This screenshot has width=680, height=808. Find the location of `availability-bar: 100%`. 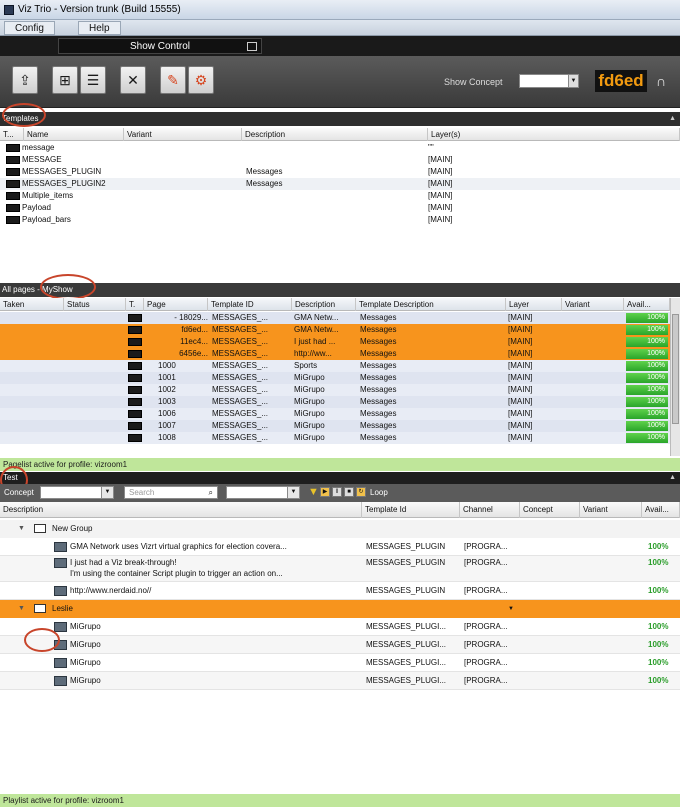

availability-bar: 100% is located at coordinates (647, 438).